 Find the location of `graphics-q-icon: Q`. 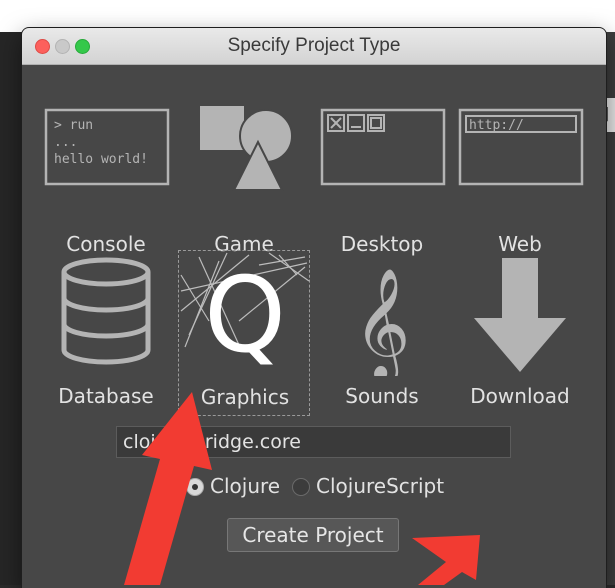

graphics-q-icon: Q is located at coordinates (245, 311).